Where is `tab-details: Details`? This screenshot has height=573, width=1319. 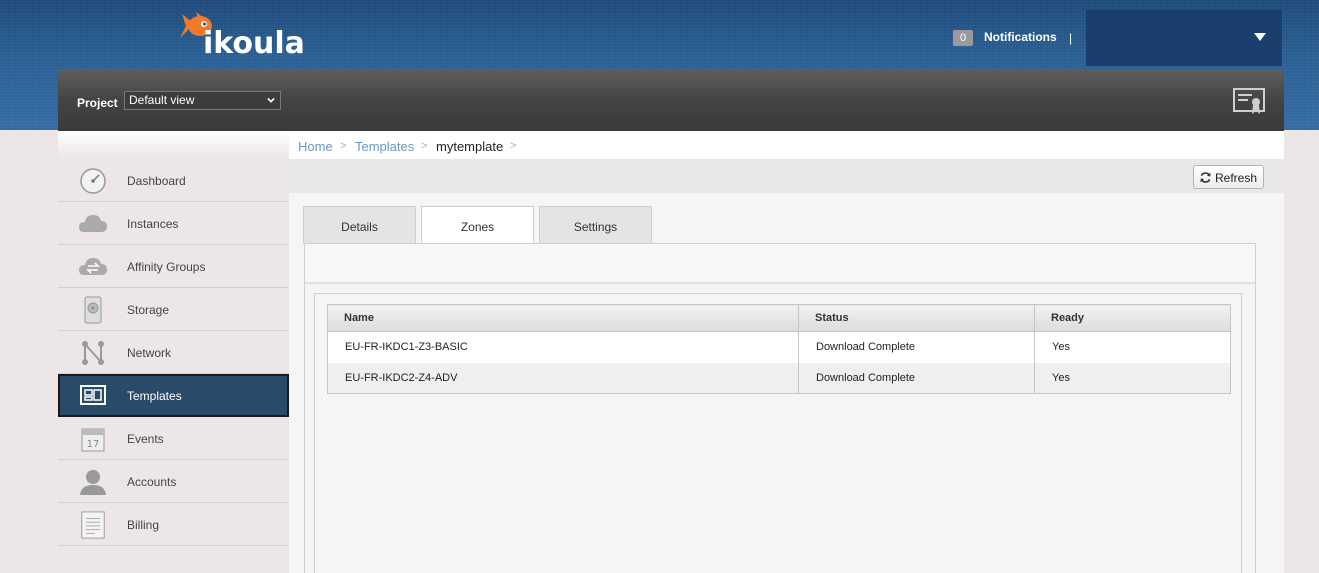
tab-details: Details is located at coordinates (359, 225).